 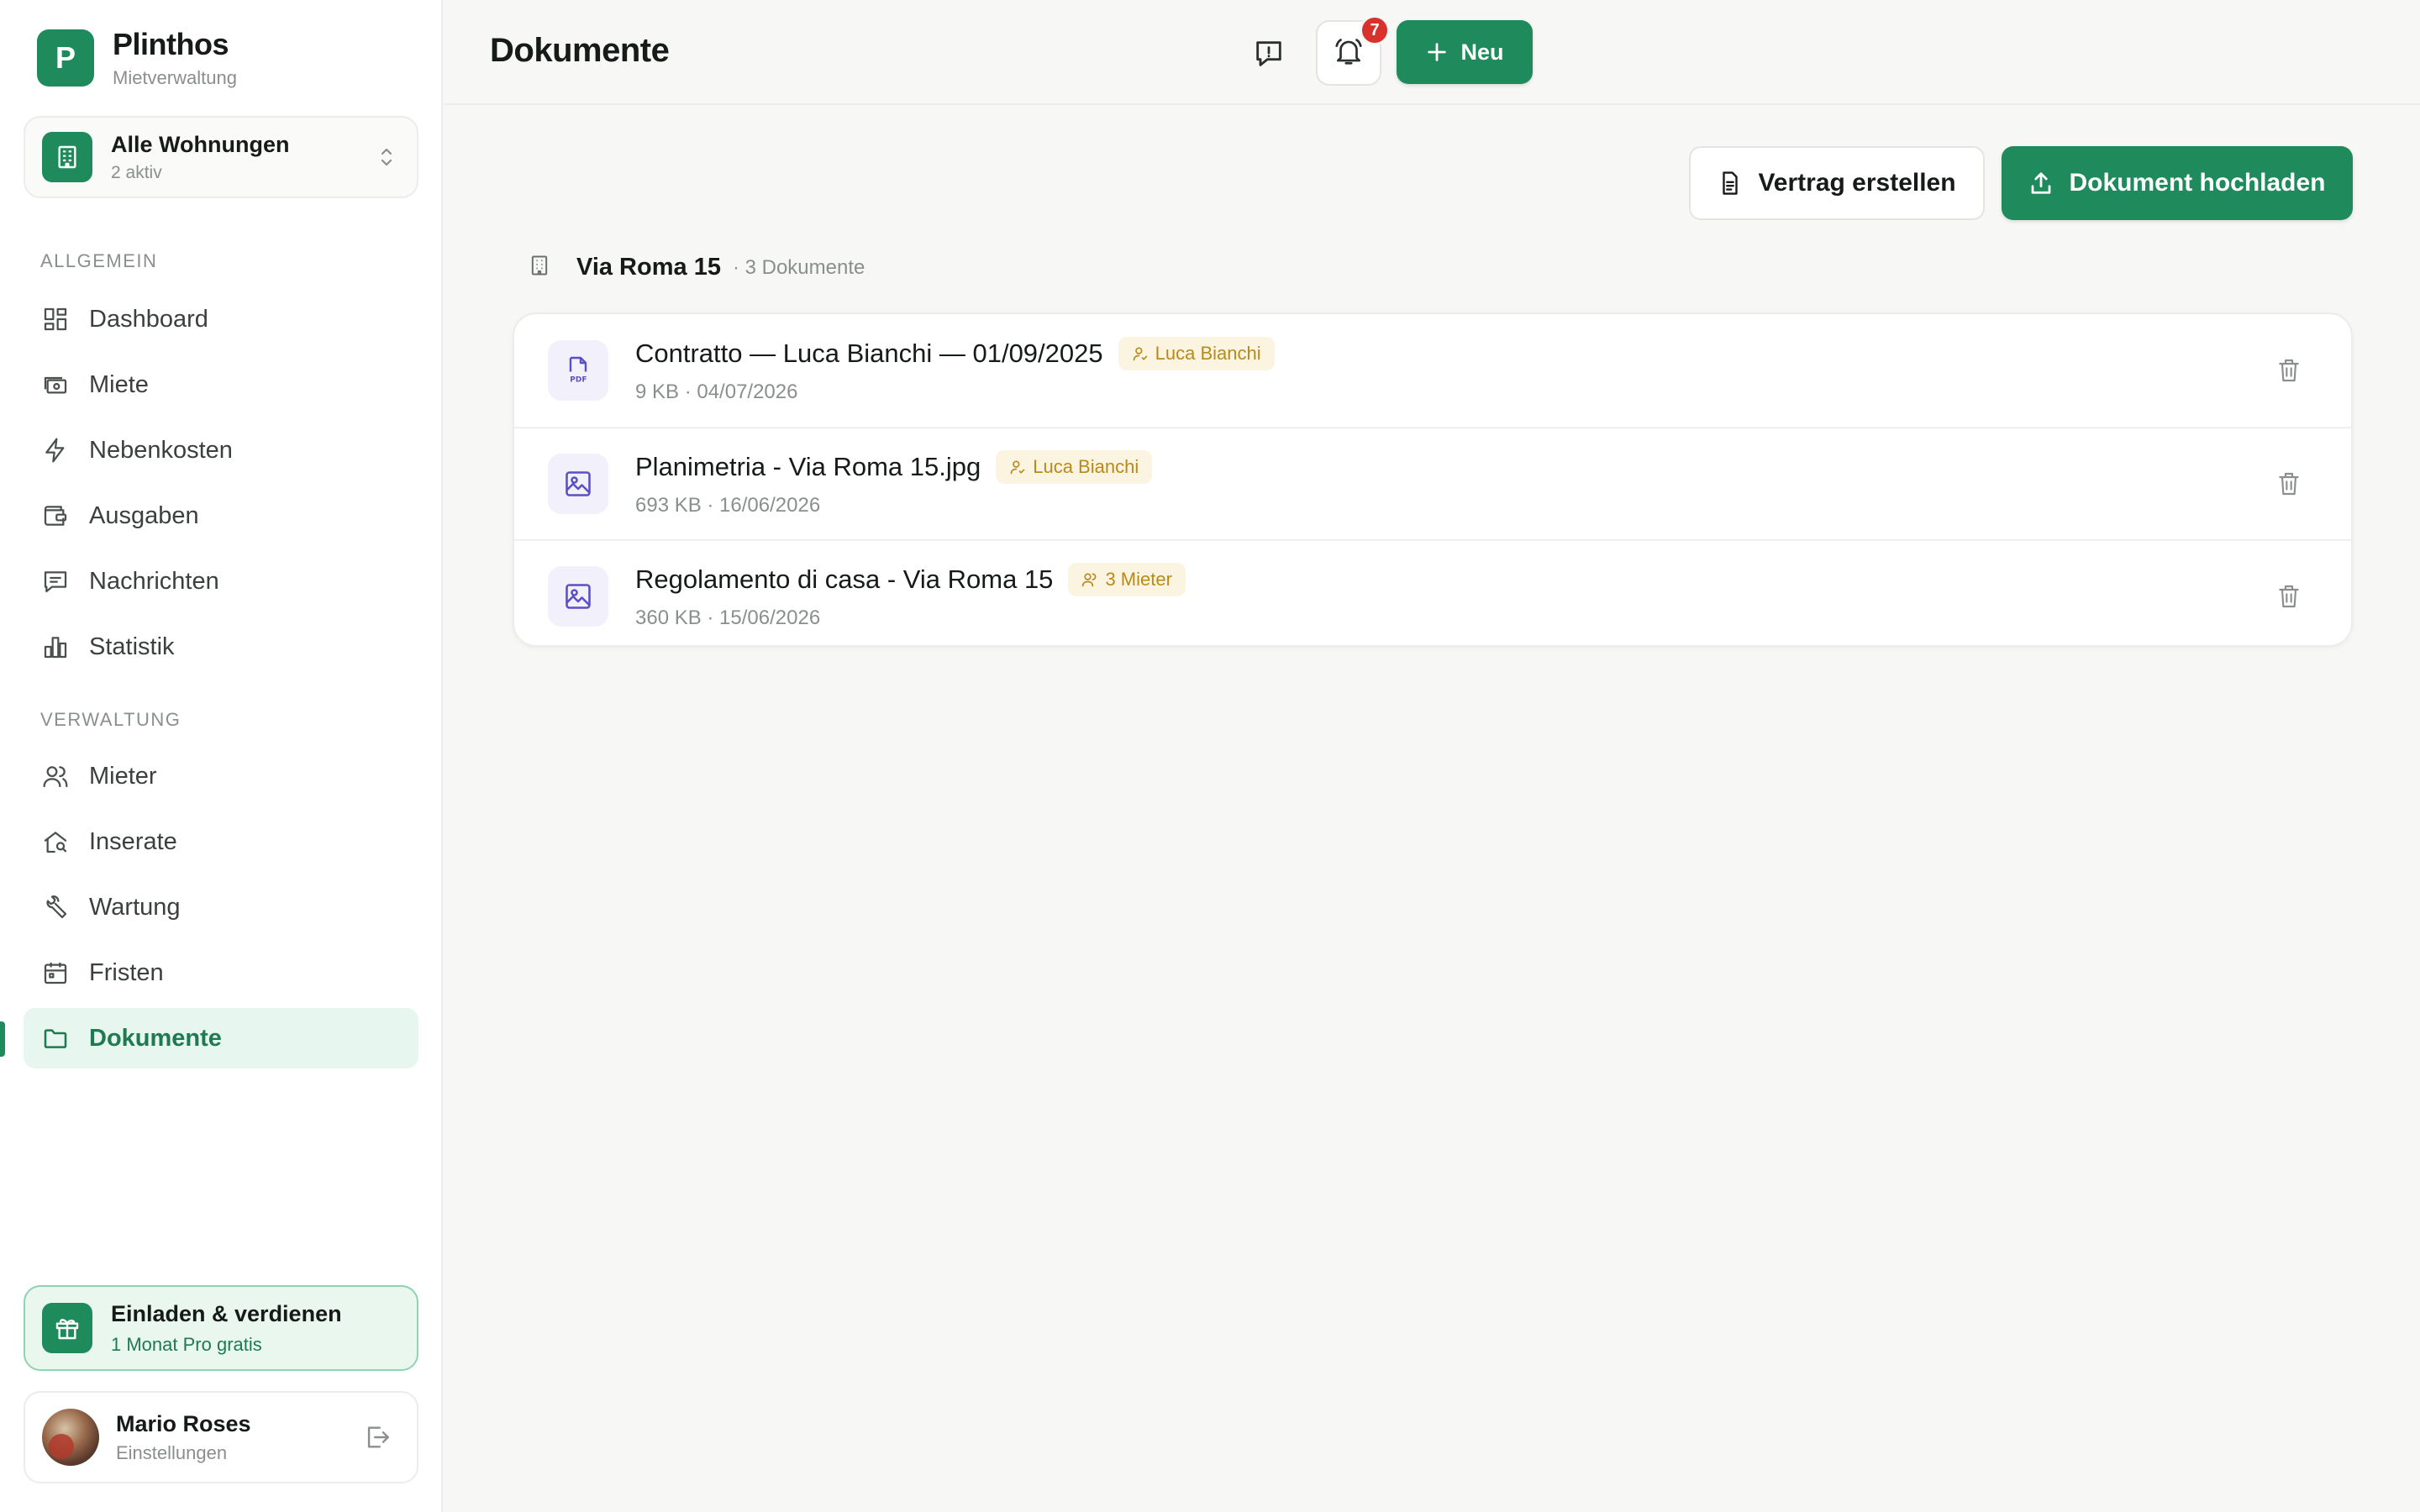 What do you see at coordinates (135, 907) in the screenshot?
I see `sidebar-item-label: Wartung` at bounding box center [135, 907].